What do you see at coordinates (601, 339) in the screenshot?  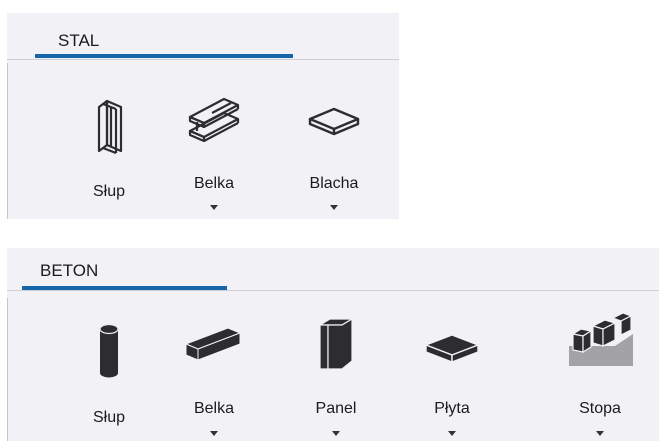 I see `footing-icon` at bounding box center [601, 339].